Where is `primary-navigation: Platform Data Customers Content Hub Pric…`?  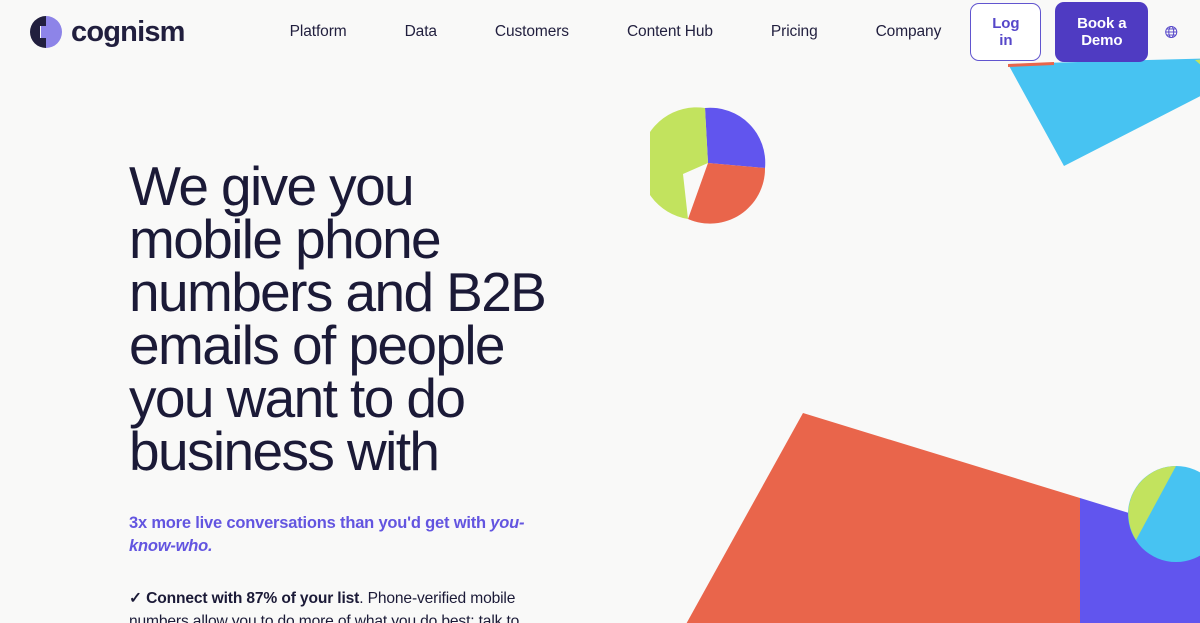
primary-navigation: Platform Data Customers Content Hub Pric… is located at coordinates (616, 32).